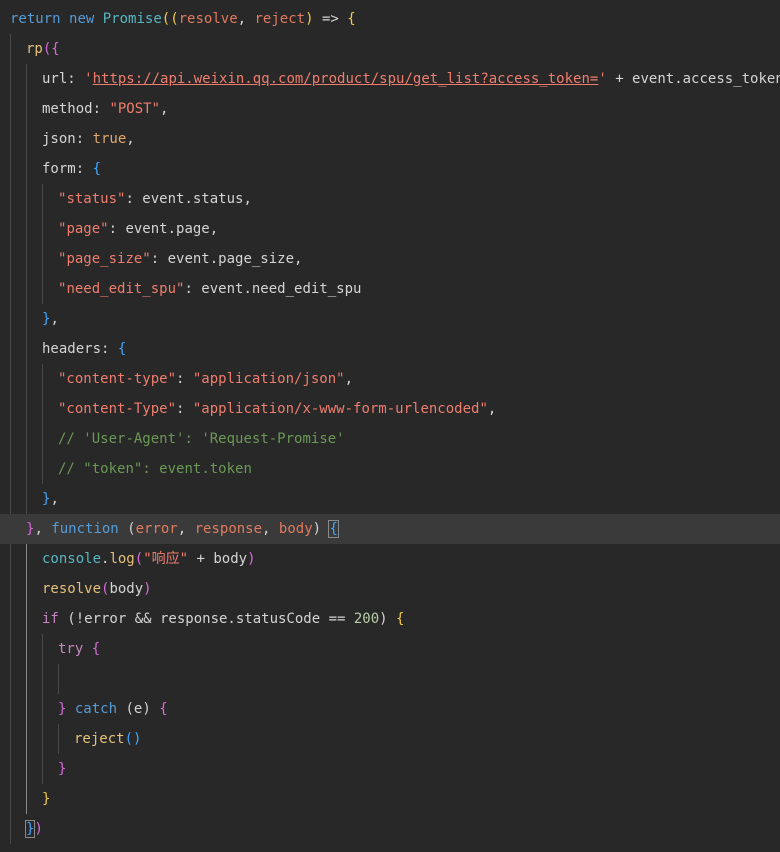  I want to click on code-token: : event.need_edit_spu, so click(273, 289).